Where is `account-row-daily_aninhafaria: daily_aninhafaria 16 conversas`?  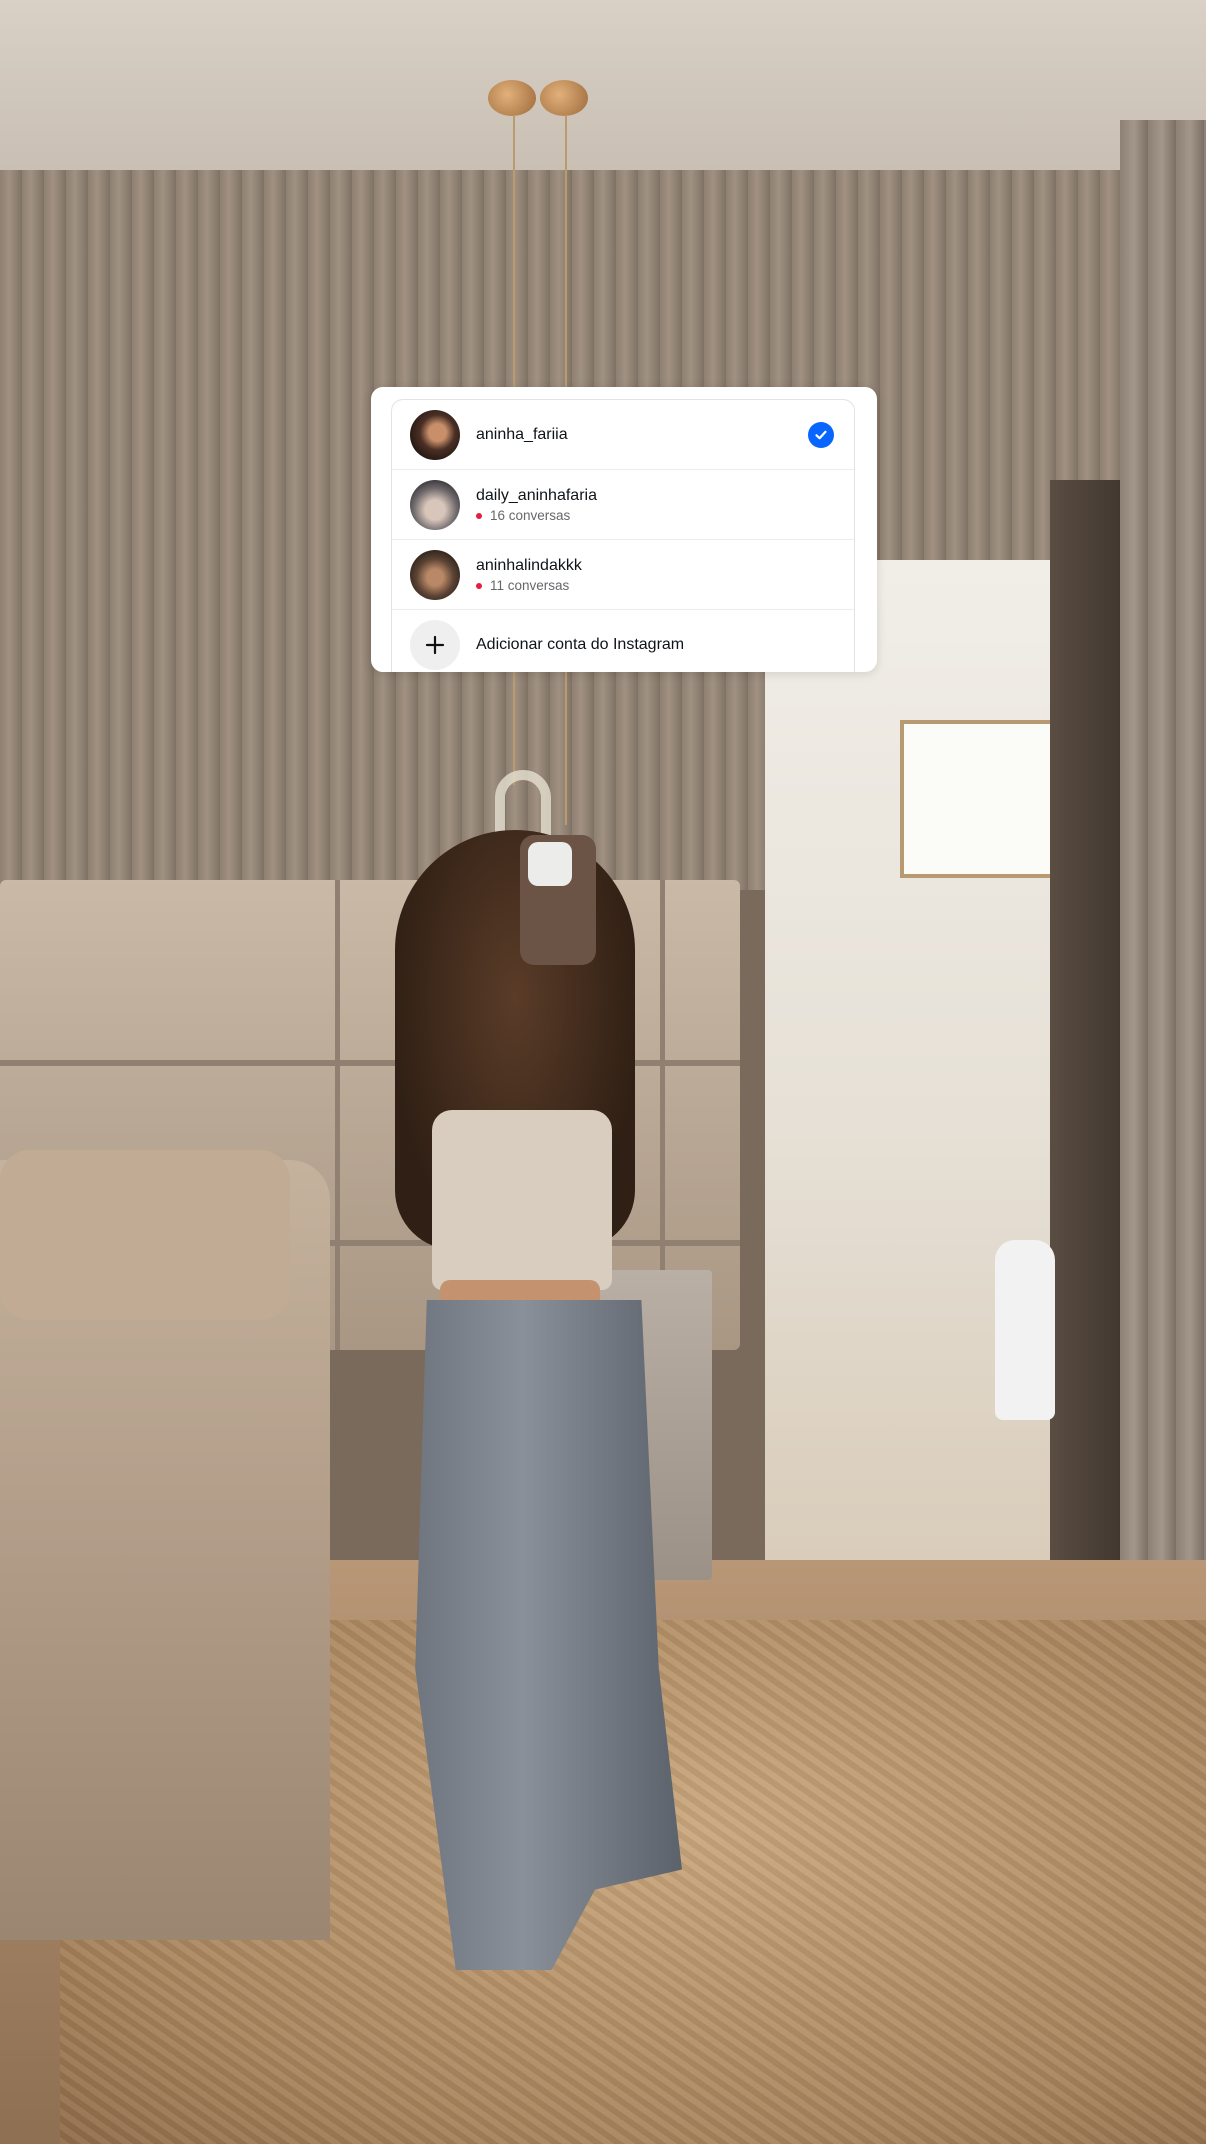
account-row-daily_aninhafaria: daily_aninhafaria 16 conversas is located at coordinates (623, 505).